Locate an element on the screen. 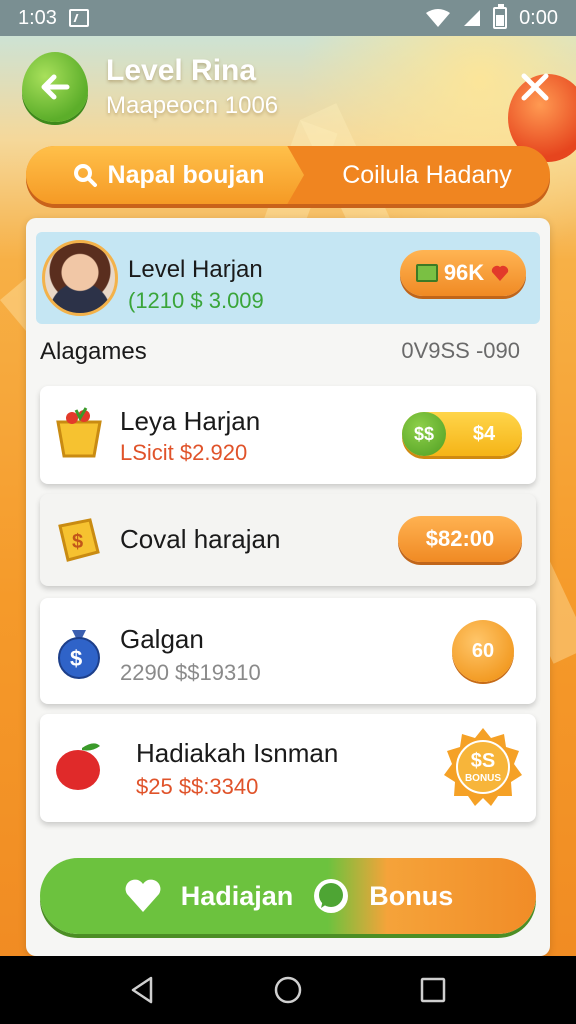 This screenshot has height=1024, width=576. image-notification-icon is located at coordinates (78, 18).